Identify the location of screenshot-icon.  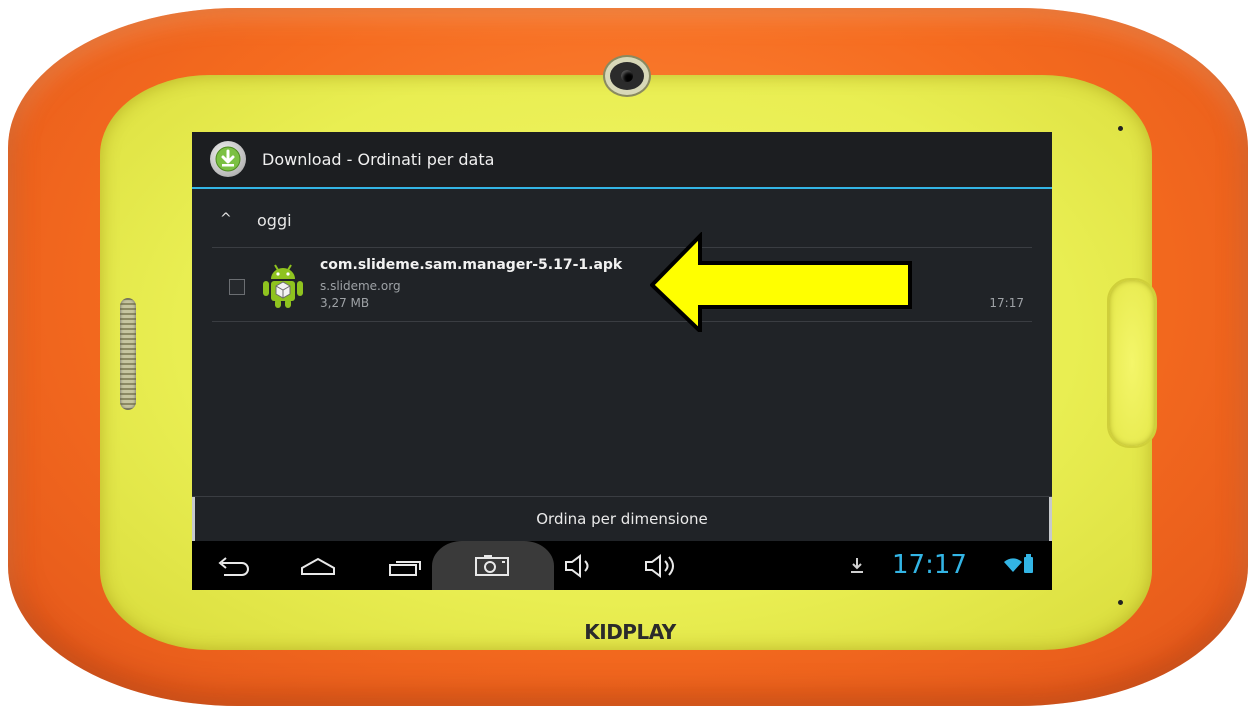
(493, 565).